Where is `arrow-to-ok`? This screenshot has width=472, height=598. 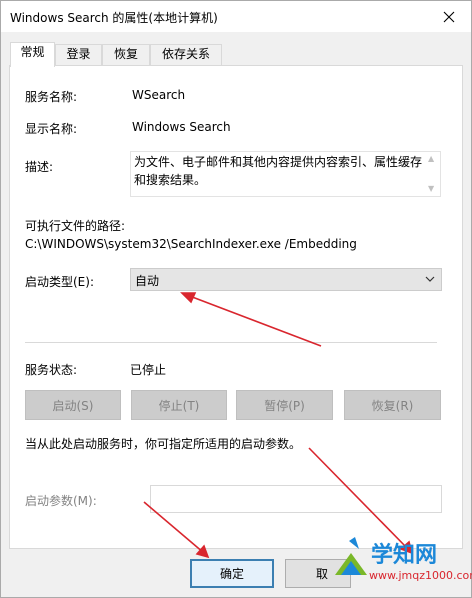
arrow-to-ok is located at coordinates (174, 527).